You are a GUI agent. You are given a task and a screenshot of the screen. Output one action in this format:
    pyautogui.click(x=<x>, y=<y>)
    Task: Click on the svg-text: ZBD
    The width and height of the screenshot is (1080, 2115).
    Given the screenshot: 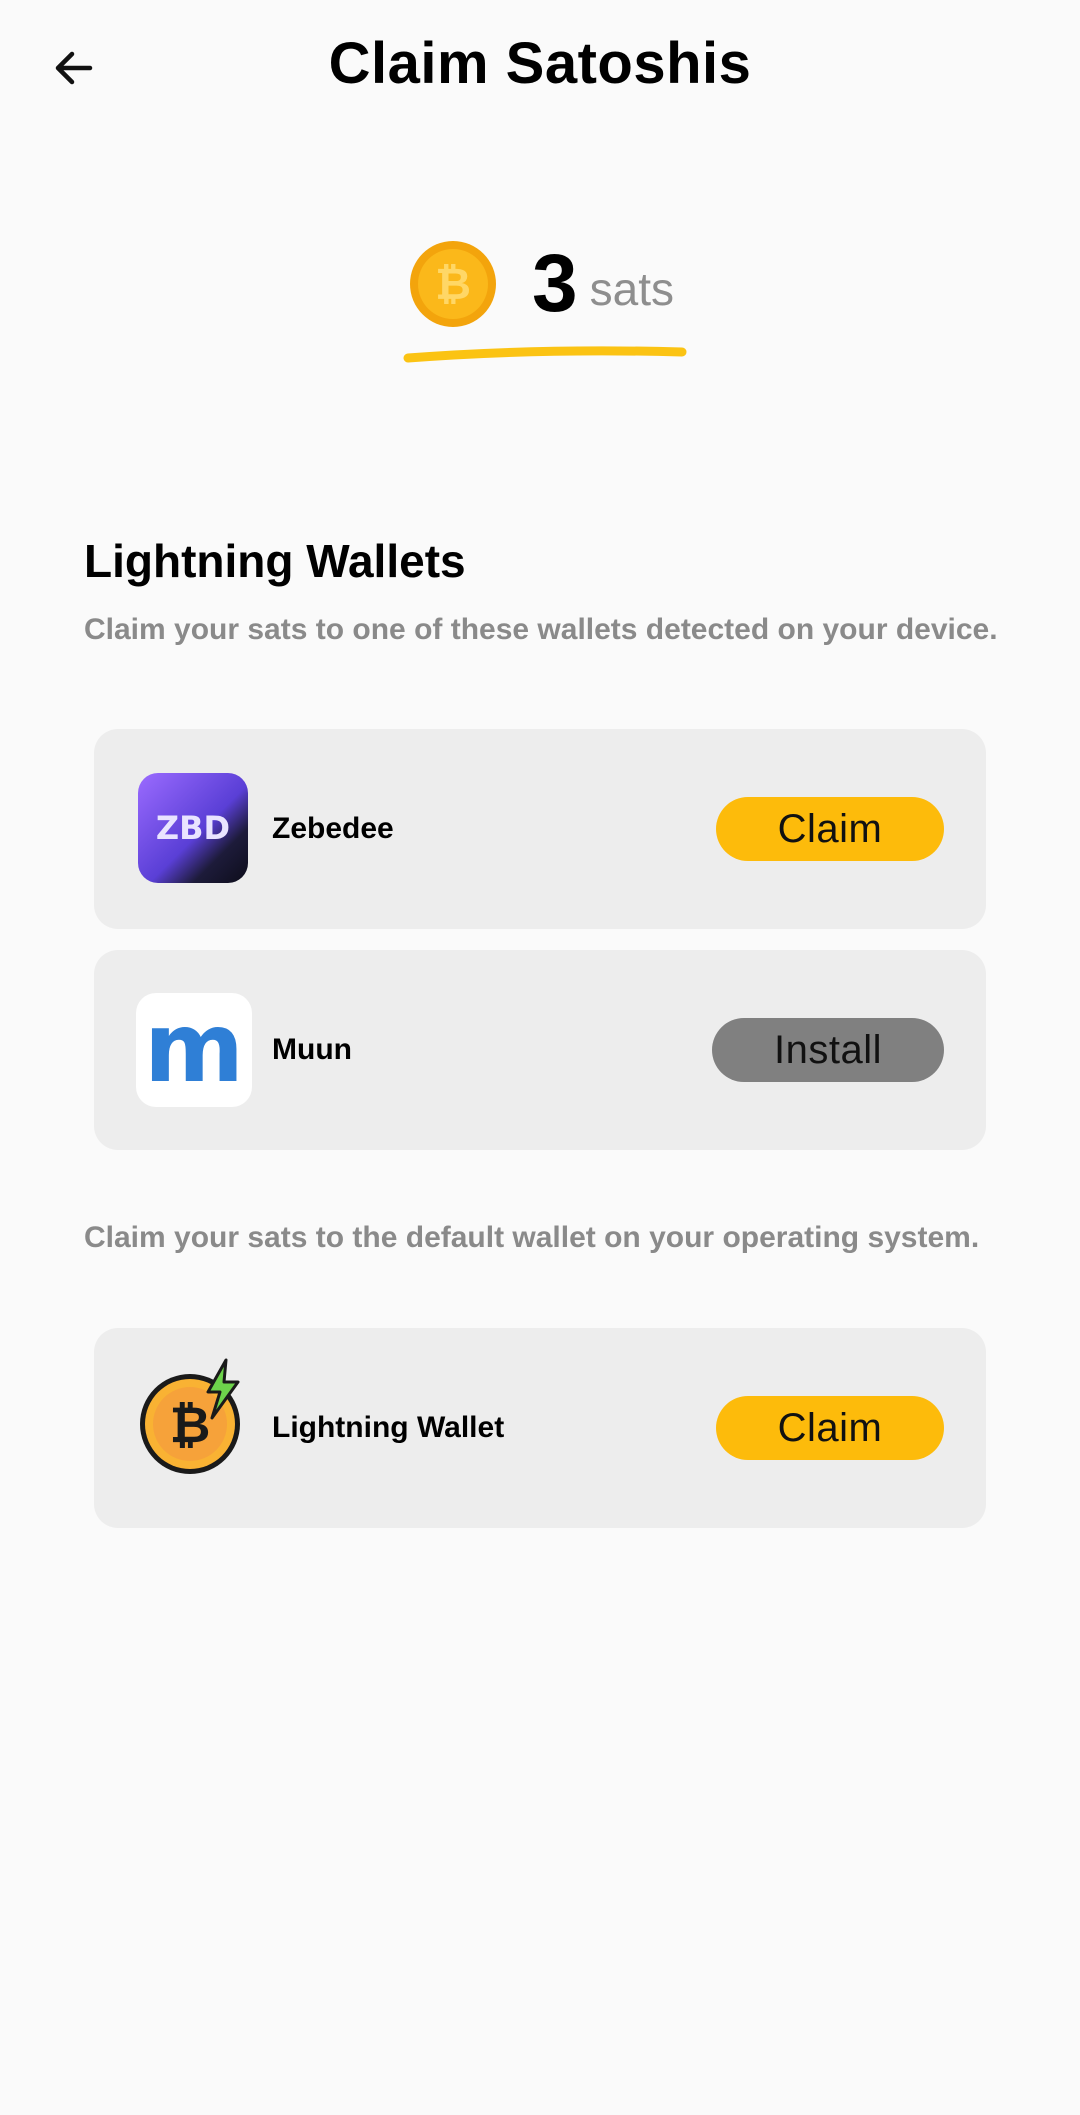 What is the action you would take?
    pyautogui.click(x=193, y=828)
    